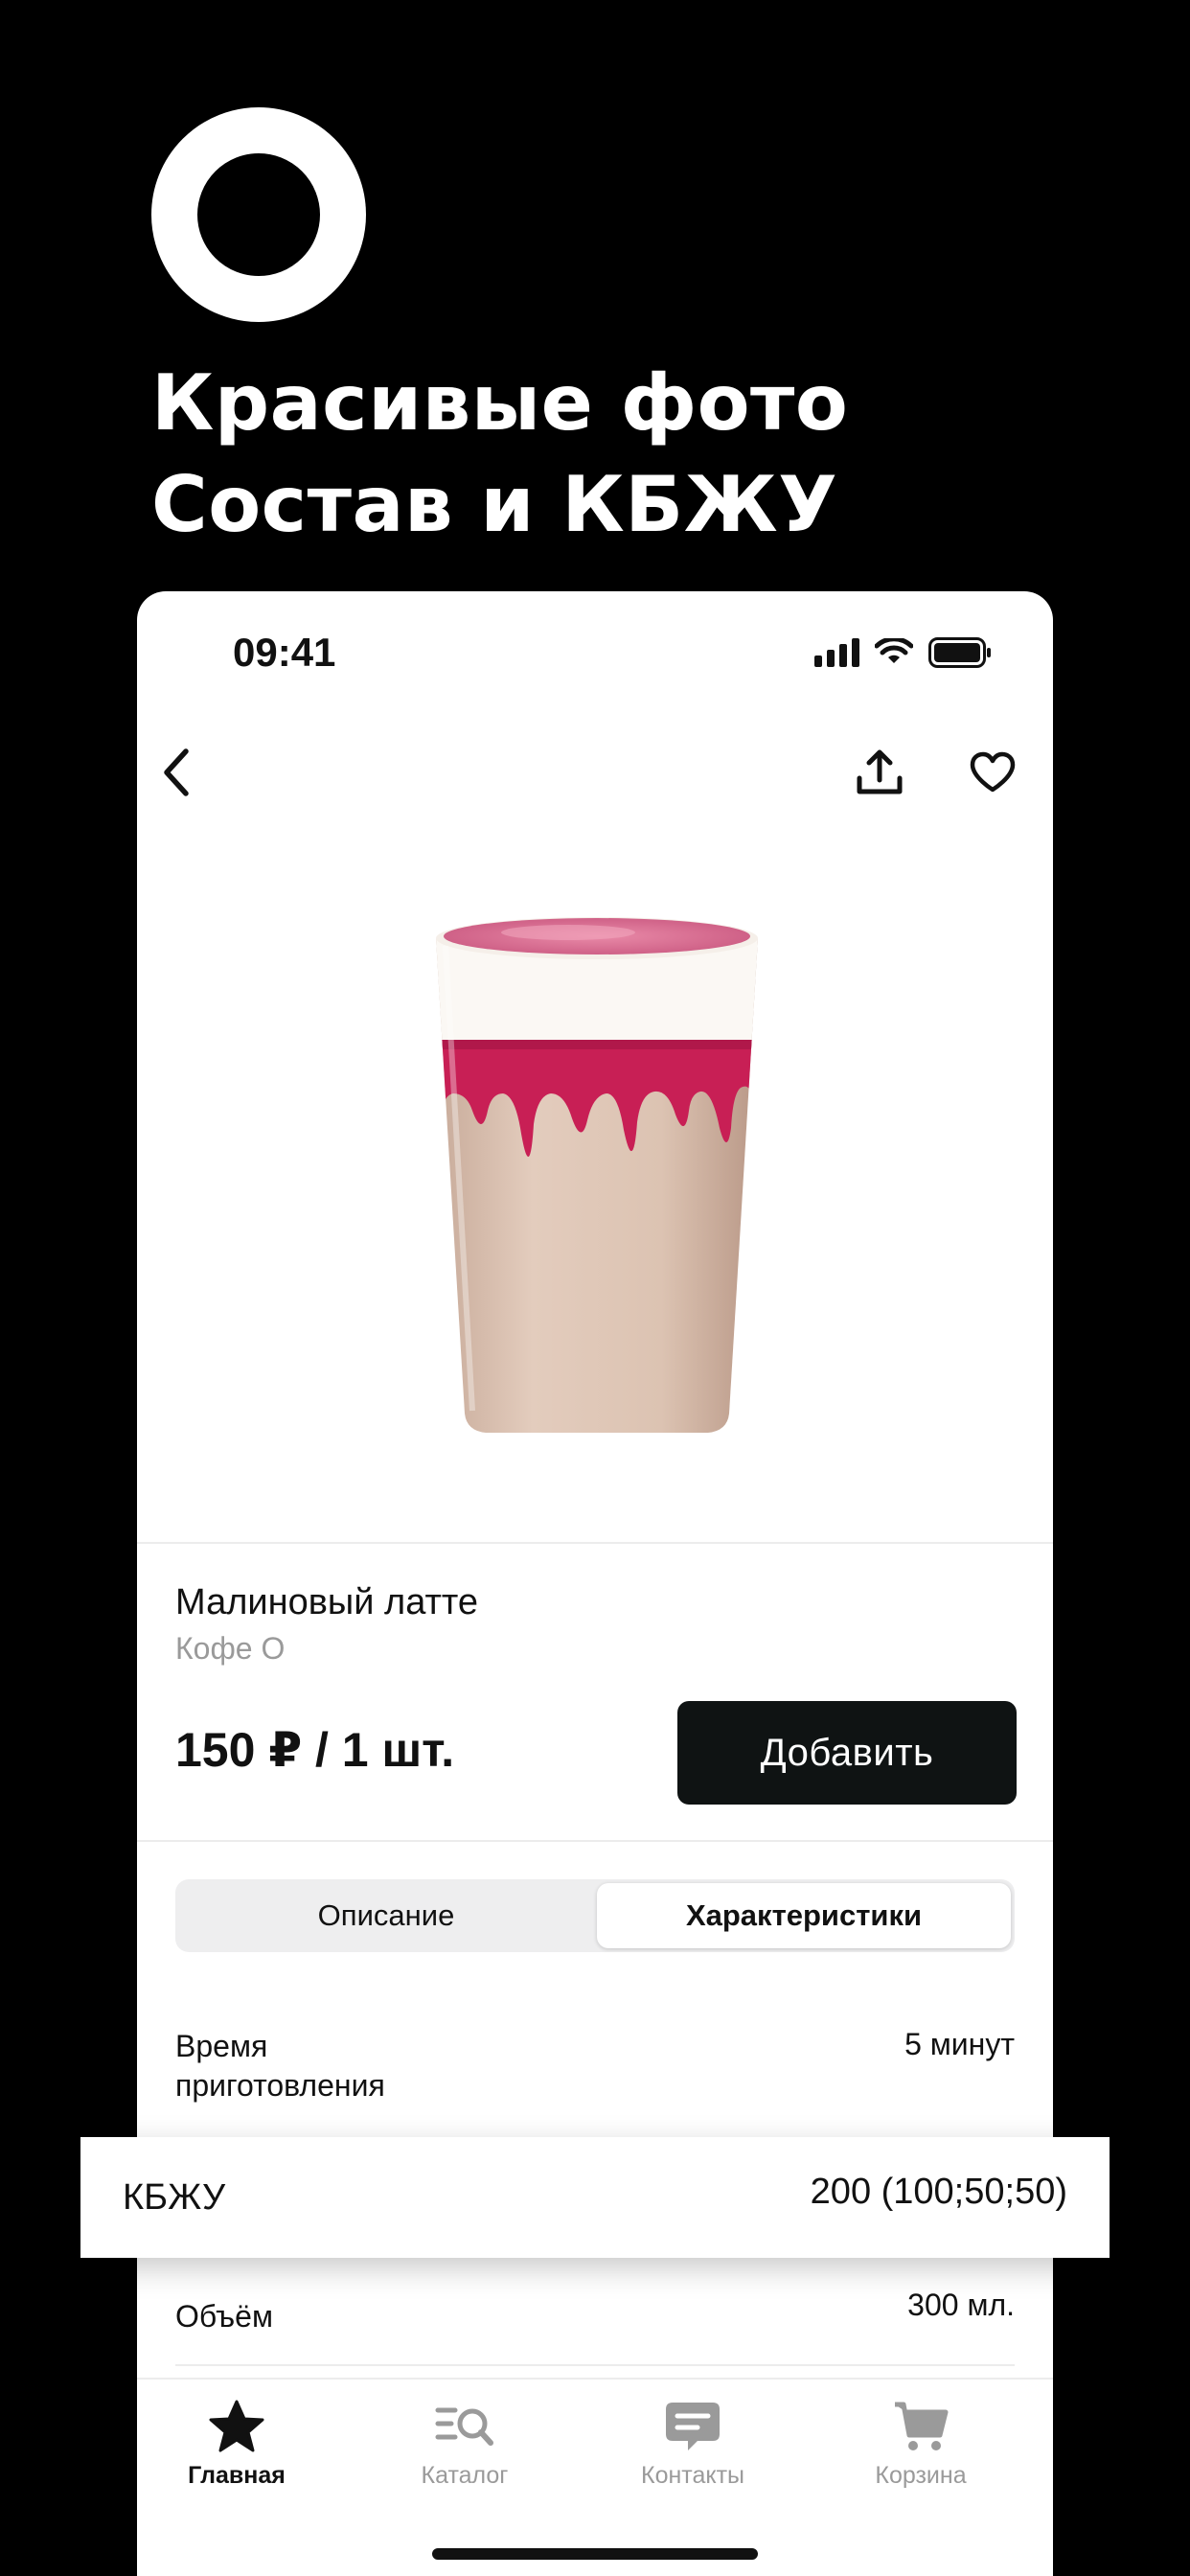  I want to click on tab-characteristics: Характеристики, so click(804, 1915).